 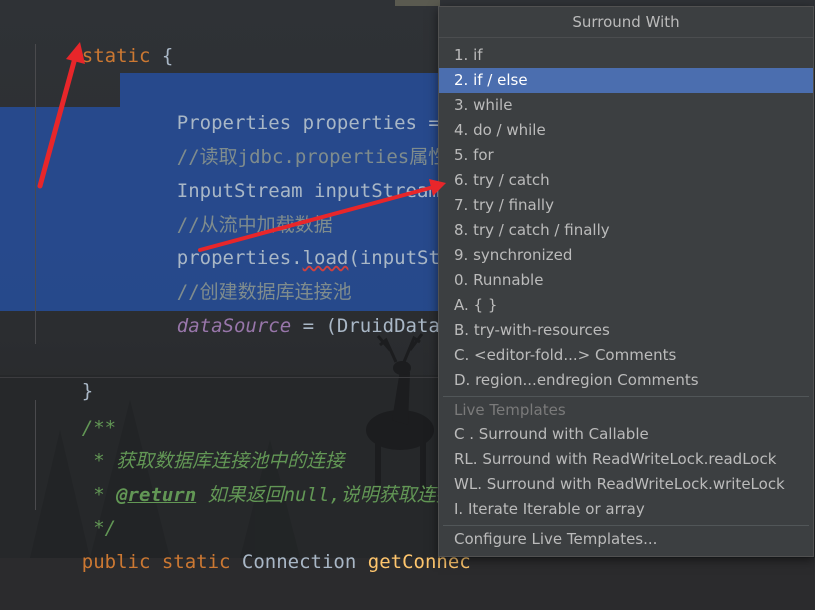 What do you see at coordinates (626, 230) in the screenshot?
I see `menu-item-try-catch-finally: 8. try / catch / finally` at bounding box center [626, 230].